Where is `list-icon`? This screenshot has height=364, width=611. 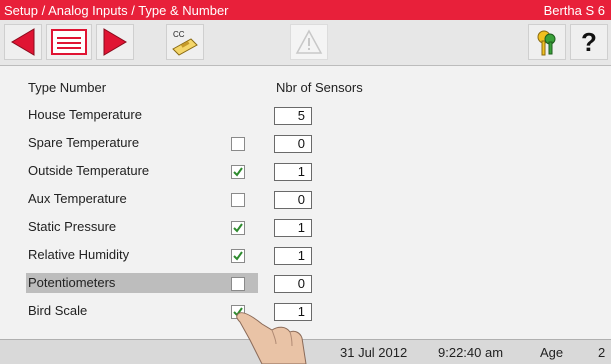 list-icon is located at coordinates (69, 42).